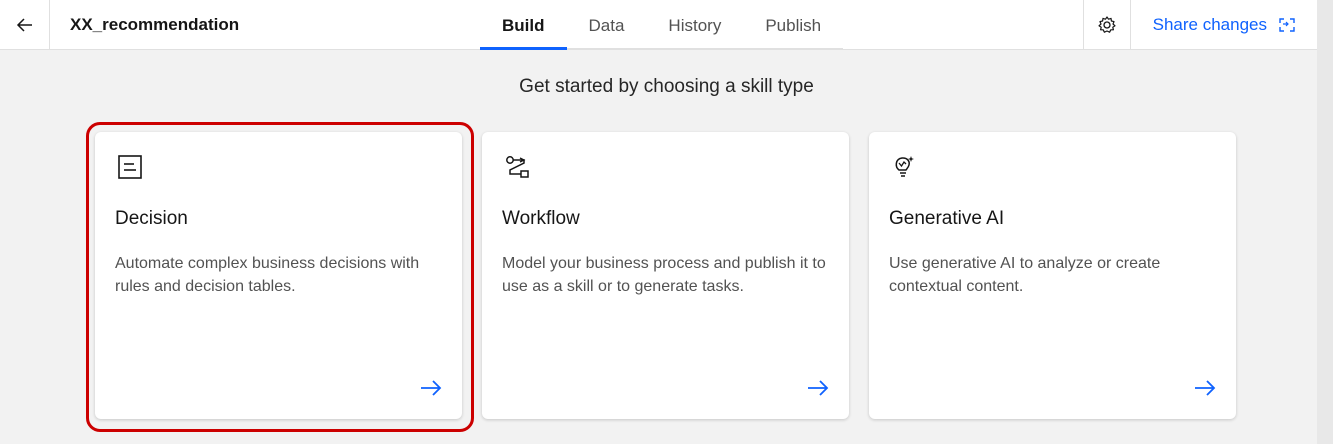 This screenshot has height=444, width=1333. I want to click on card-title: Generative AI, so click(947, 218).